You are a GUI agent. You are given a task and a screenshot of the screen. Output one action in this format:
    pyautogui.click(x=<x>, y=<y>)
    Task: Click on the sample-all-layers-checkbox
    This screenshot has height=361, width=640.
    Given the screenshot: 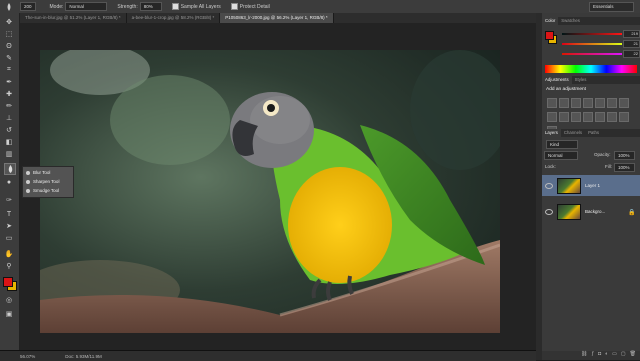 What is the action you would take?
    pyautogui.click(x=175, y=6)
    